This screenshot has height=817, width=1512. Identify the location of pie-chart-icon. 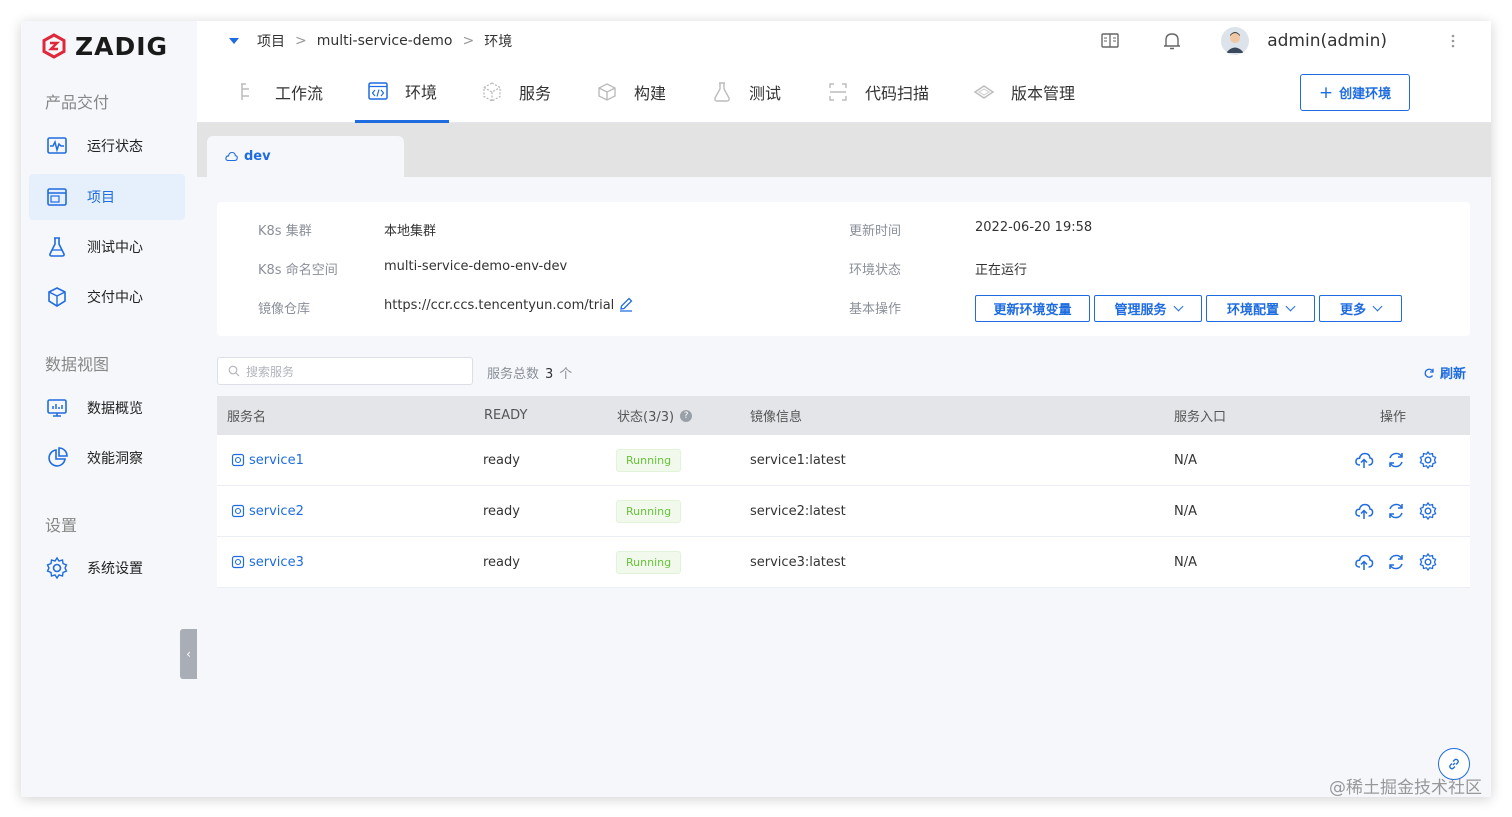
(58, 457).